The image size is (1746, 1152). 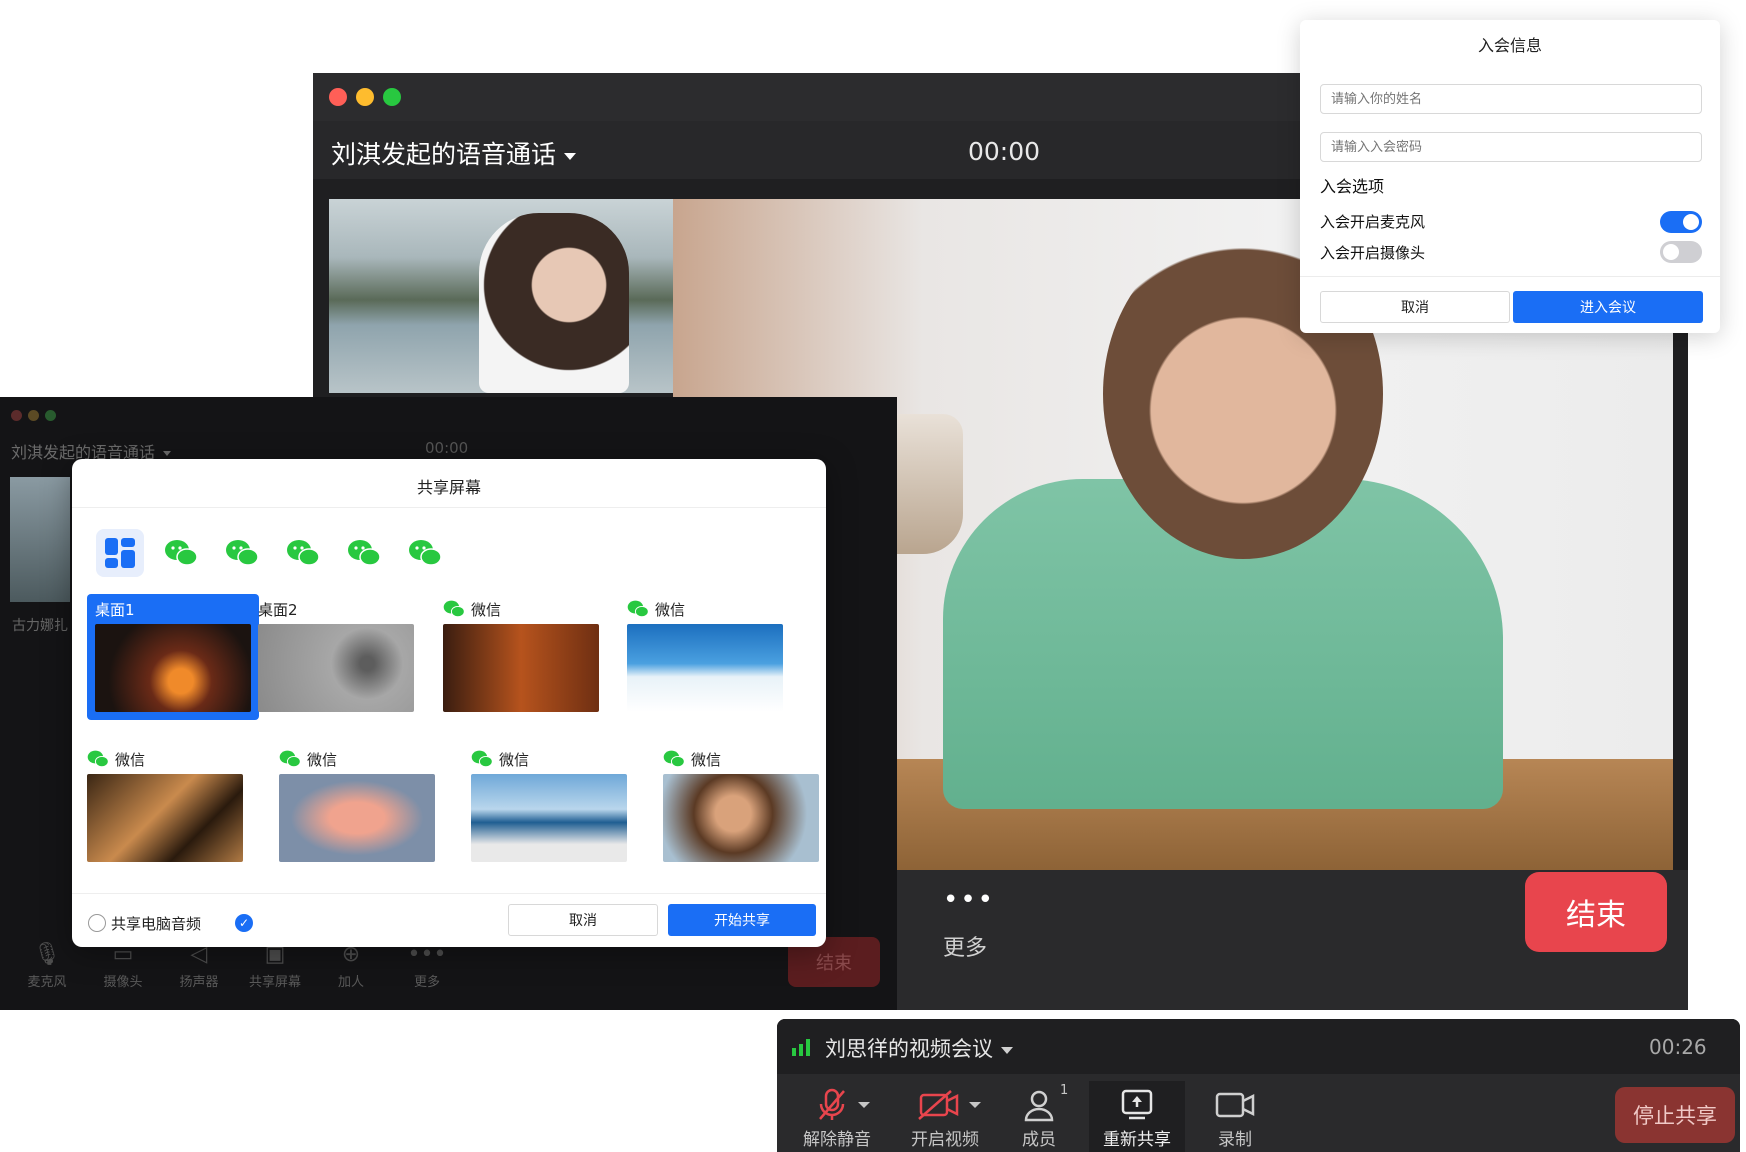 What do you see at coordinates (554, 303) in the screenshot?
I see `thumbnail-person-image` at bounding box center [554, 303].